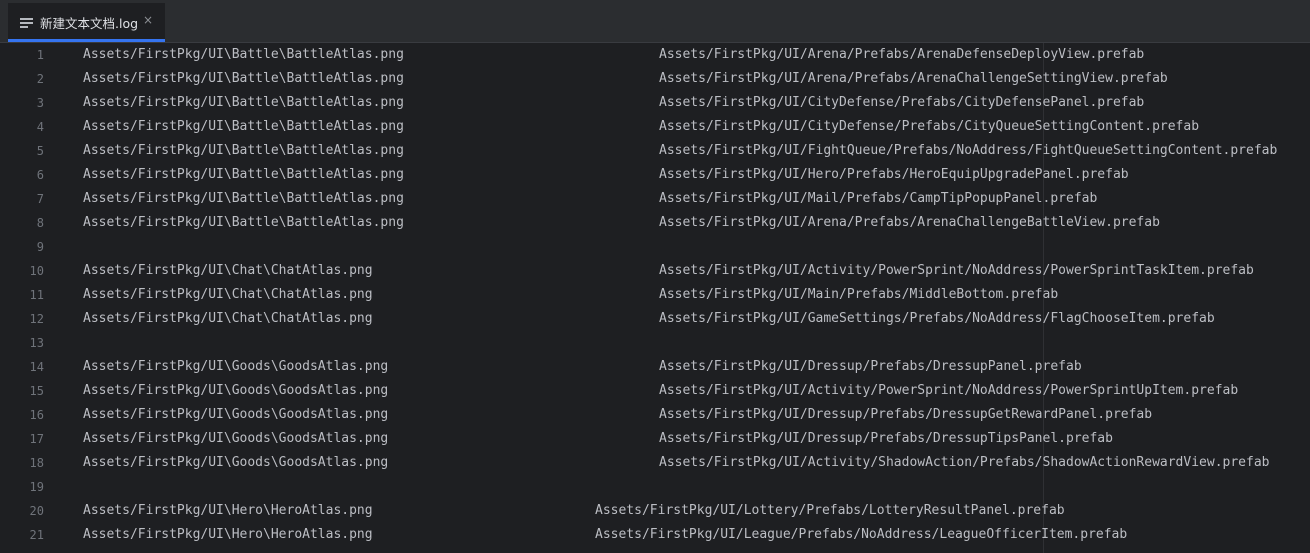 Image resolution: width=1310 pixels, height=553 pixels. What do you see at coordinates (40, 247) in the screenshot?
I see `line-number: 9` at bounding box center [40, 247].